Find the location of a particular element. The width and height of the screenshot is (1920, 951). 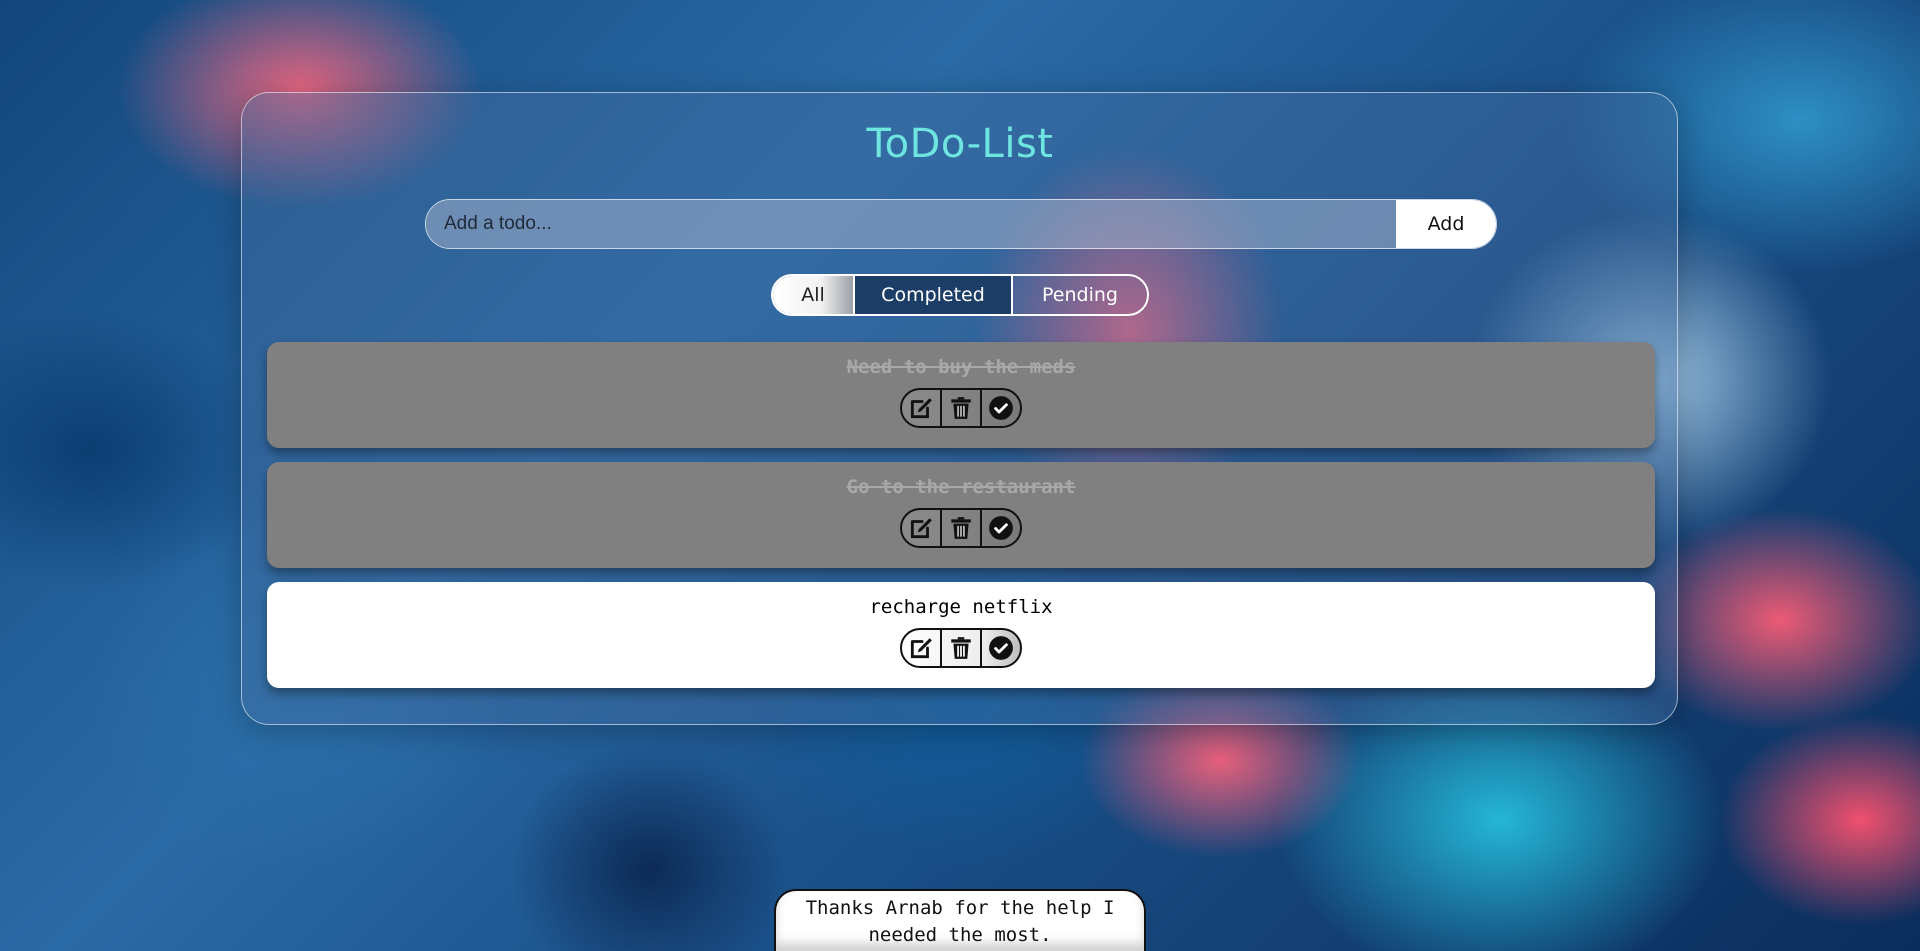

todo-item: Need to buy the meds is located at coordinates (961, 395).